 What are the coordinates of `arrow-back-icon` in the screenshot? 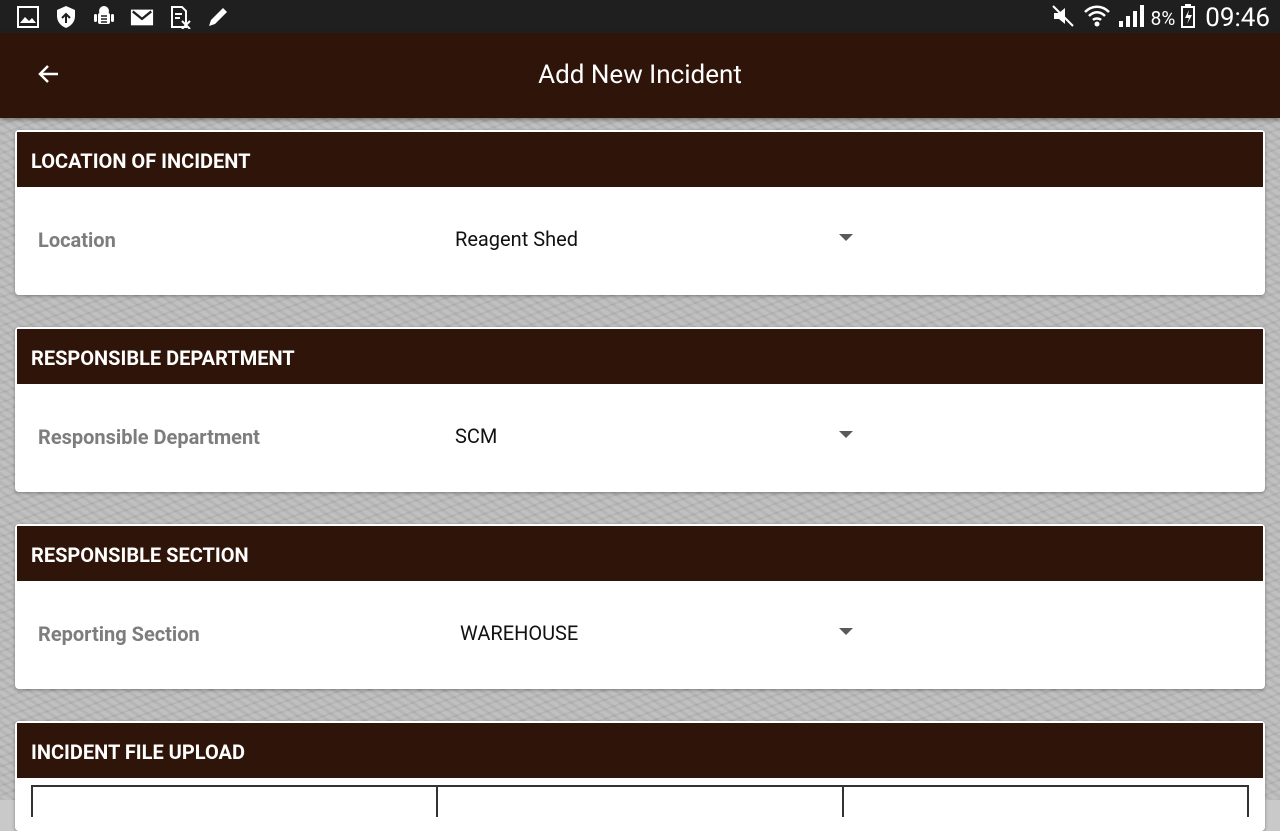 It's located at (48, 74).